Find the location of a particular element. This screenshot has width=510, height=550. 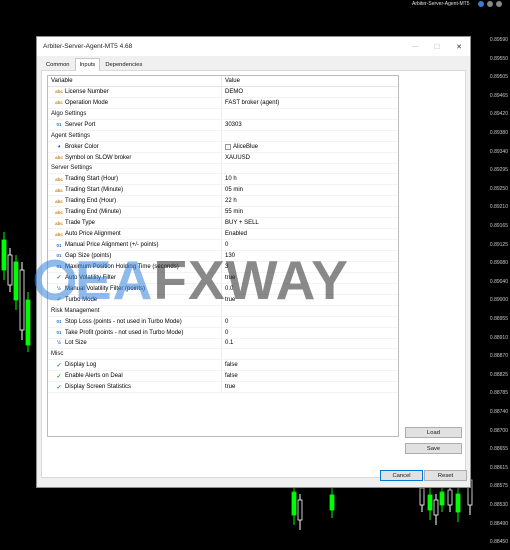

tab-inputs: Inputs is located at coordinates (87, 64).